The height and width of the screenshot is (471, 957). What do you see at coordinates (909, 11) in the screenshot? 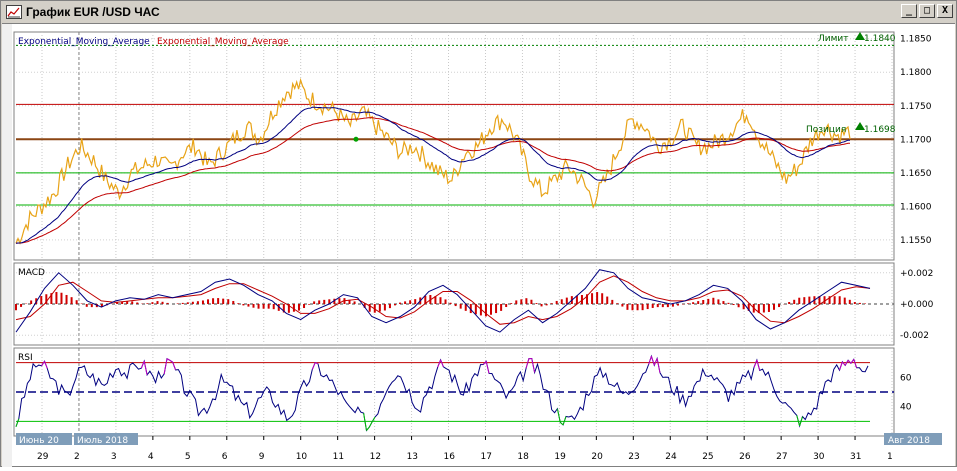
I see `minimize-button: _` at bounding box center [909, 11].